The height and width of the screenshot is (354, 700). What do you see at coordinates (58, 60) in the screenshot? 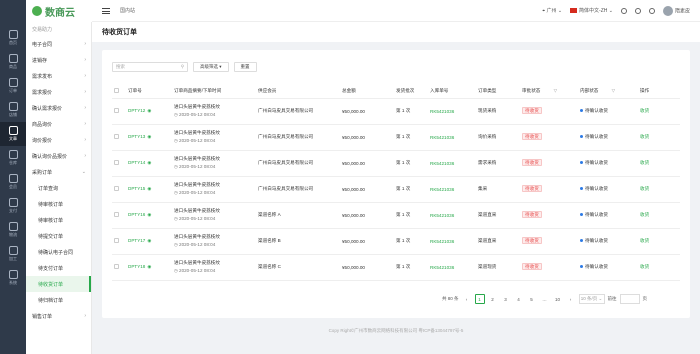
I see `sidebar-item: 进销存 ›` at bounding box center [58, 60].